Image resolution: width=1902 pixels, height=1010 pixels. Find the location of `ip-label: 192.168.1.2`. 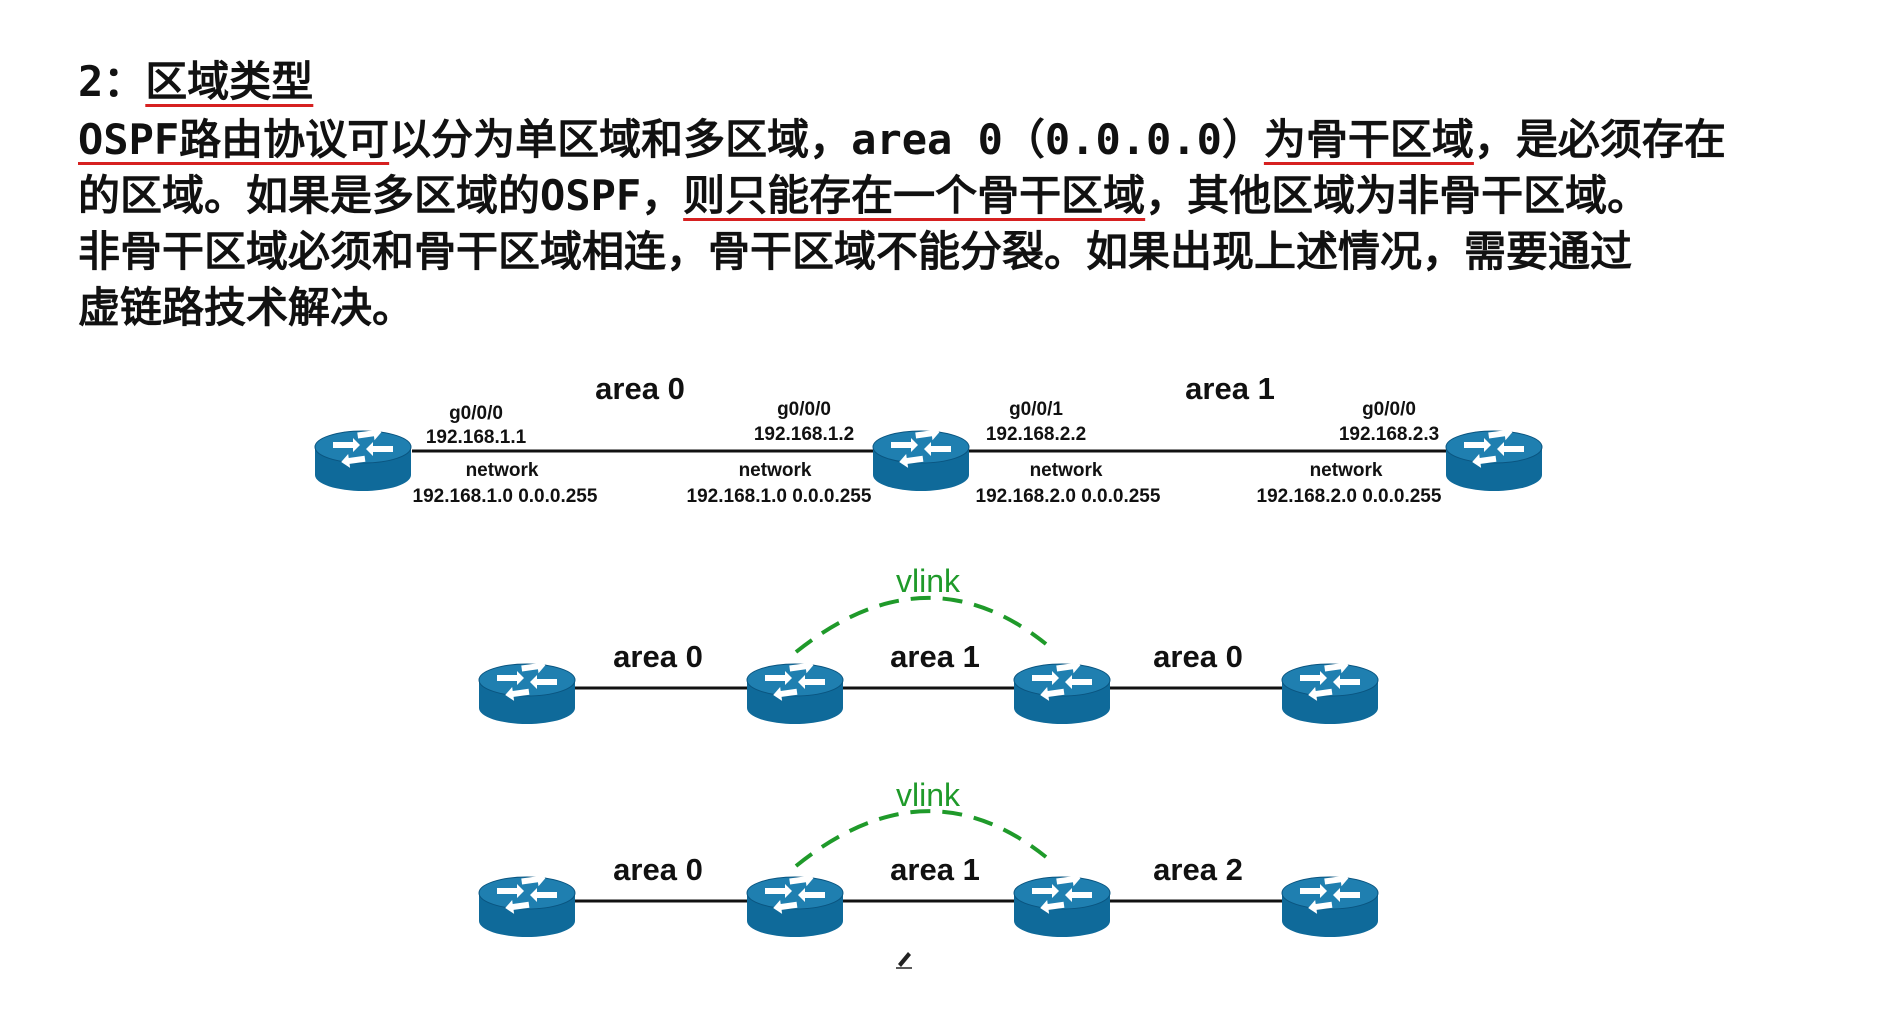

ip-label: 192.168.1.2 is located at coordinates (804, 434).